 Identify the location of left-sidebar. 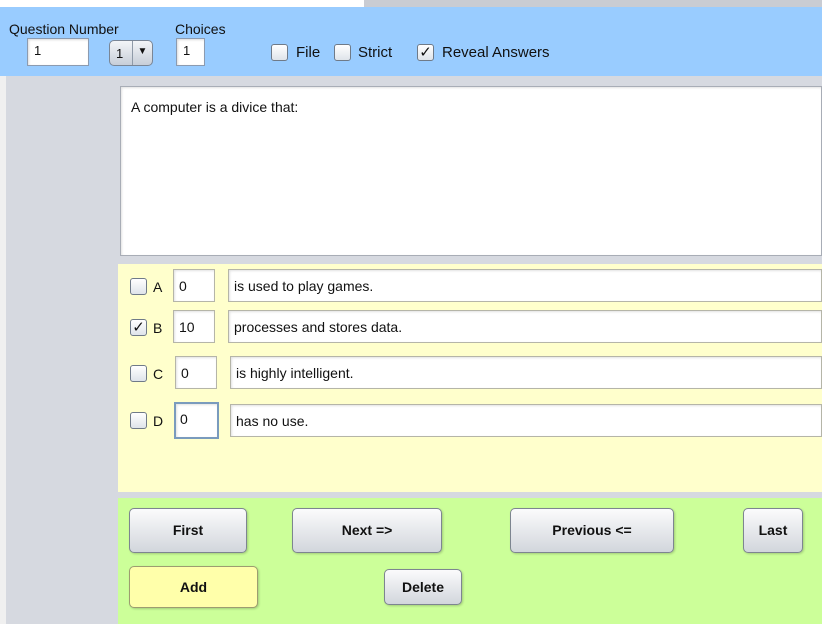
(3, 350).